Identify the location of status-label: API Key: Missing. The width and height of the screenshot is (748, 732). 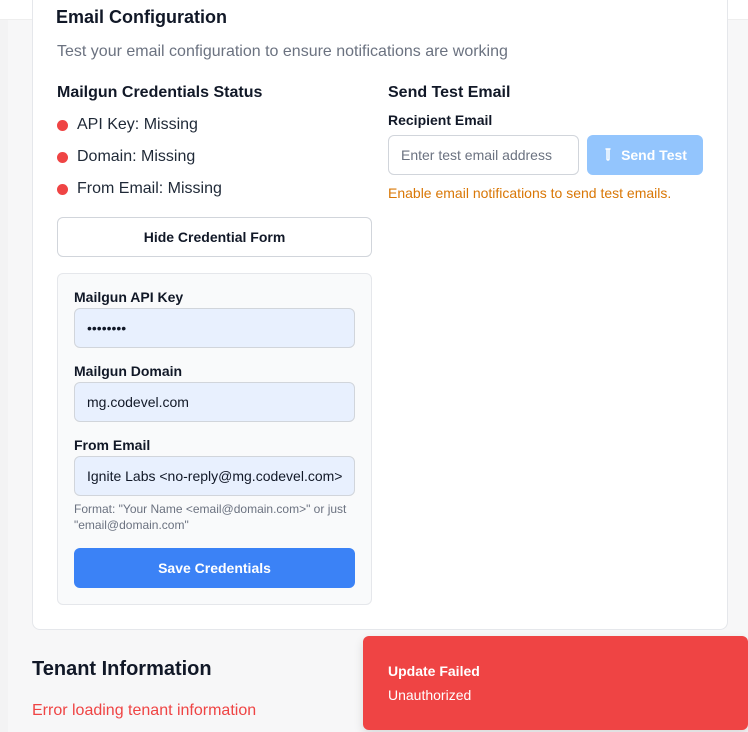
(137, 124).